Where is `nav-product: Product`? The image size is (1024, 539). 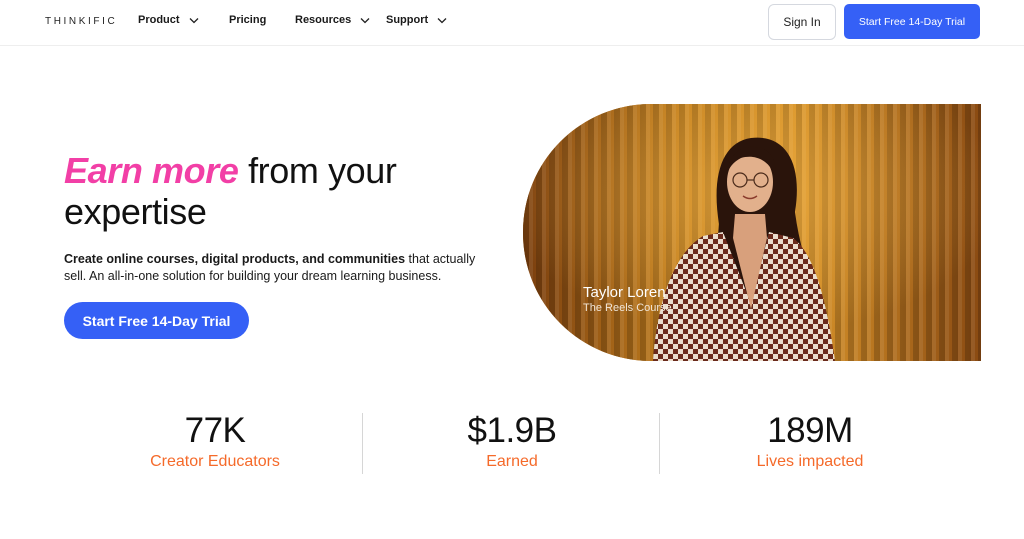 nav-product: Product is located at coordinates (168, 20).